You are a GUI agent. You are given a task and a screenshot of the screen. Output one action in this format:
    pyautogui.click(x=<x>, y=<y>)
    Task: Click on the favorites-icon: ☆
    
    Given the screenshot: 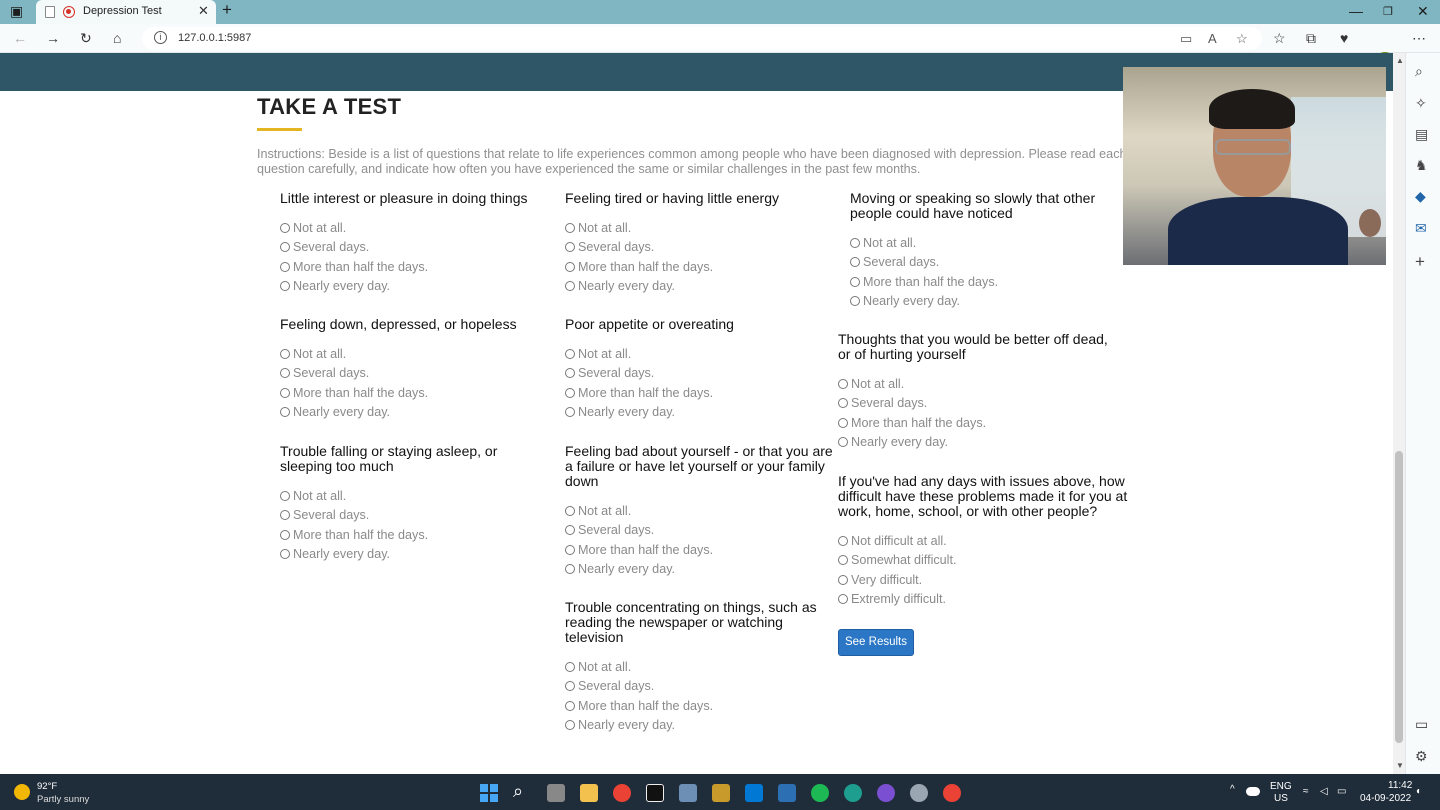 What is the action you would take?
    pyautogui.click(x=1279, y=38)
    